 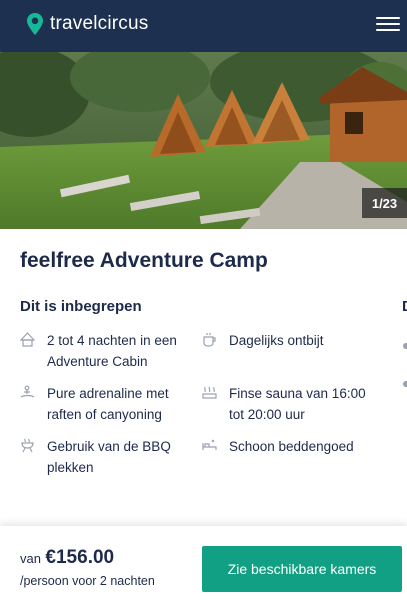 What do you see at coordinates (27, 391) in the screenshot?
I see `rafting-icon` at bounding box center [27, 391].